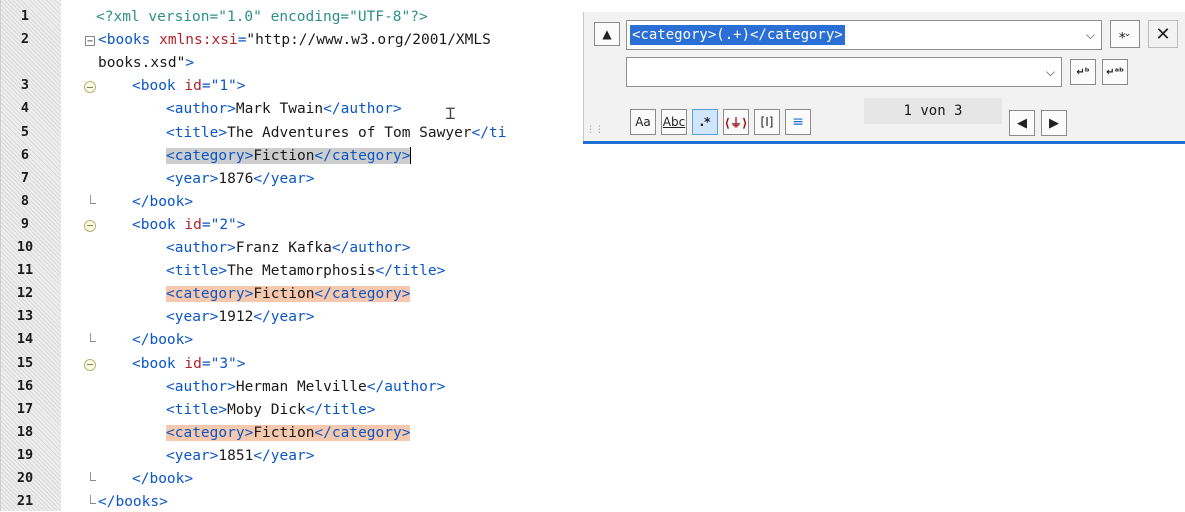 The width and height of the screenshot is (1185, 512). Describe the element at coordinates (1083, 72) in the screenshot. I see `replace-next-icon: ↵ᵇ` at that location.